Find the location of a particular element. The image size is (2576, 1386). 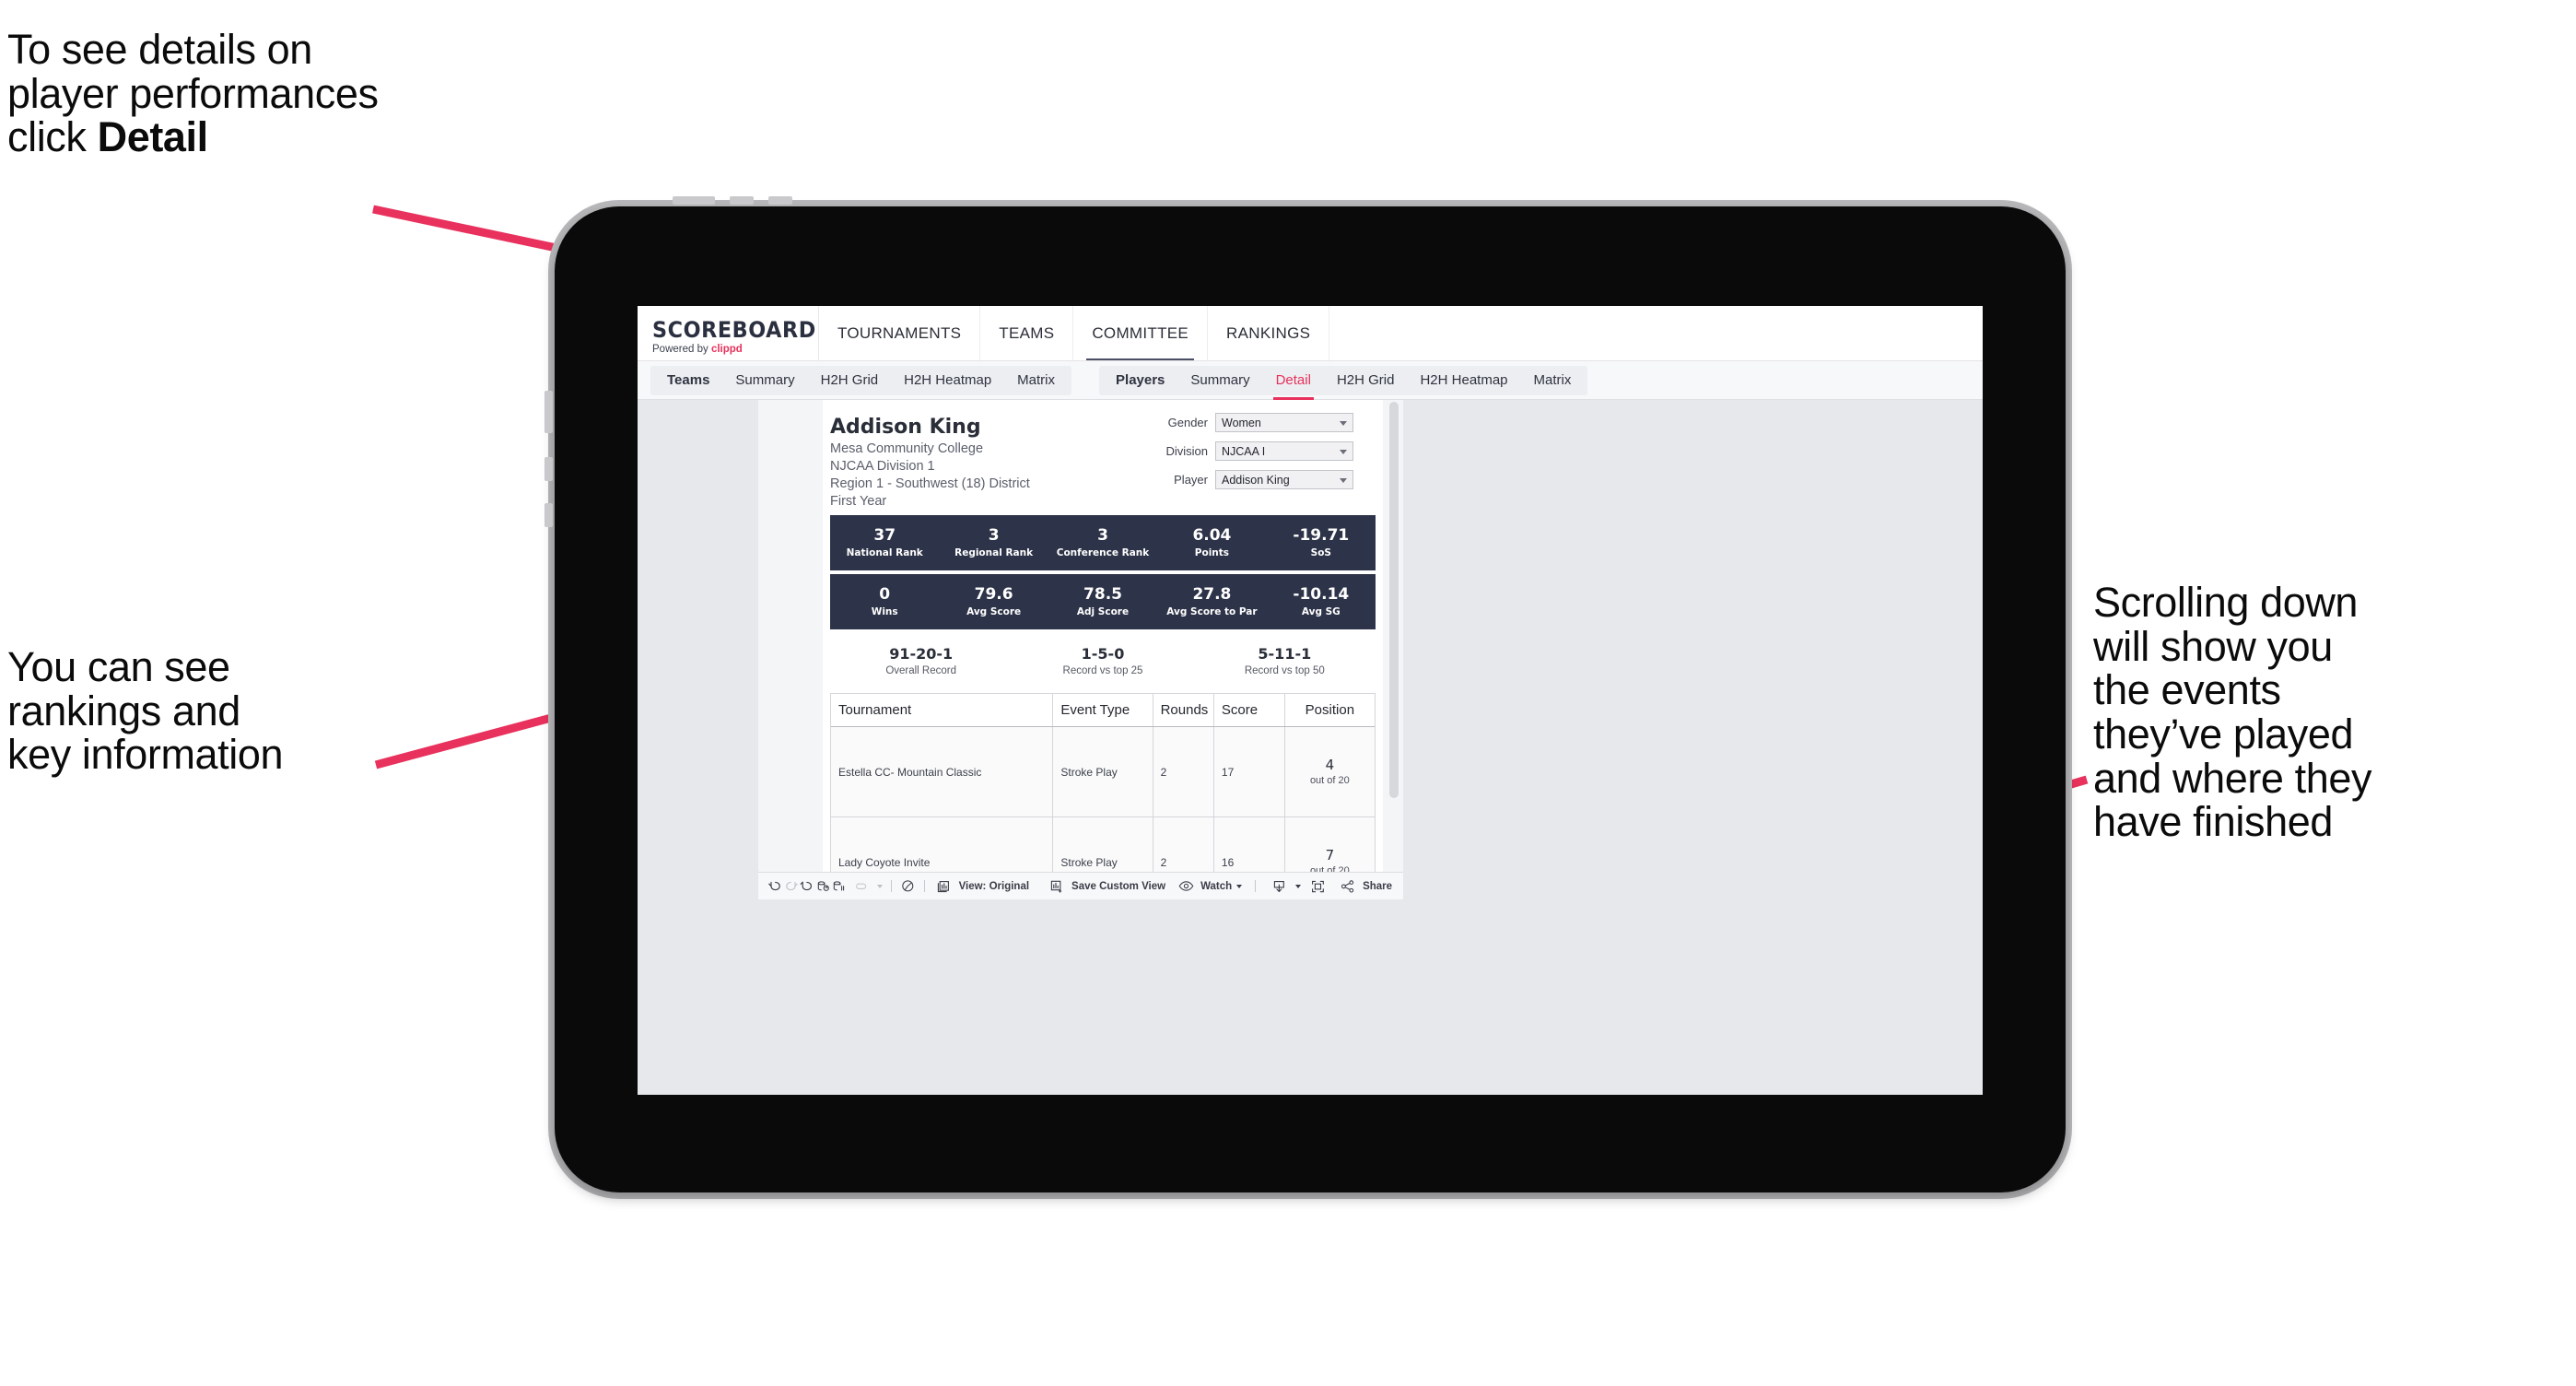

watch-label: Watch is located at coordinates (1216, 886).